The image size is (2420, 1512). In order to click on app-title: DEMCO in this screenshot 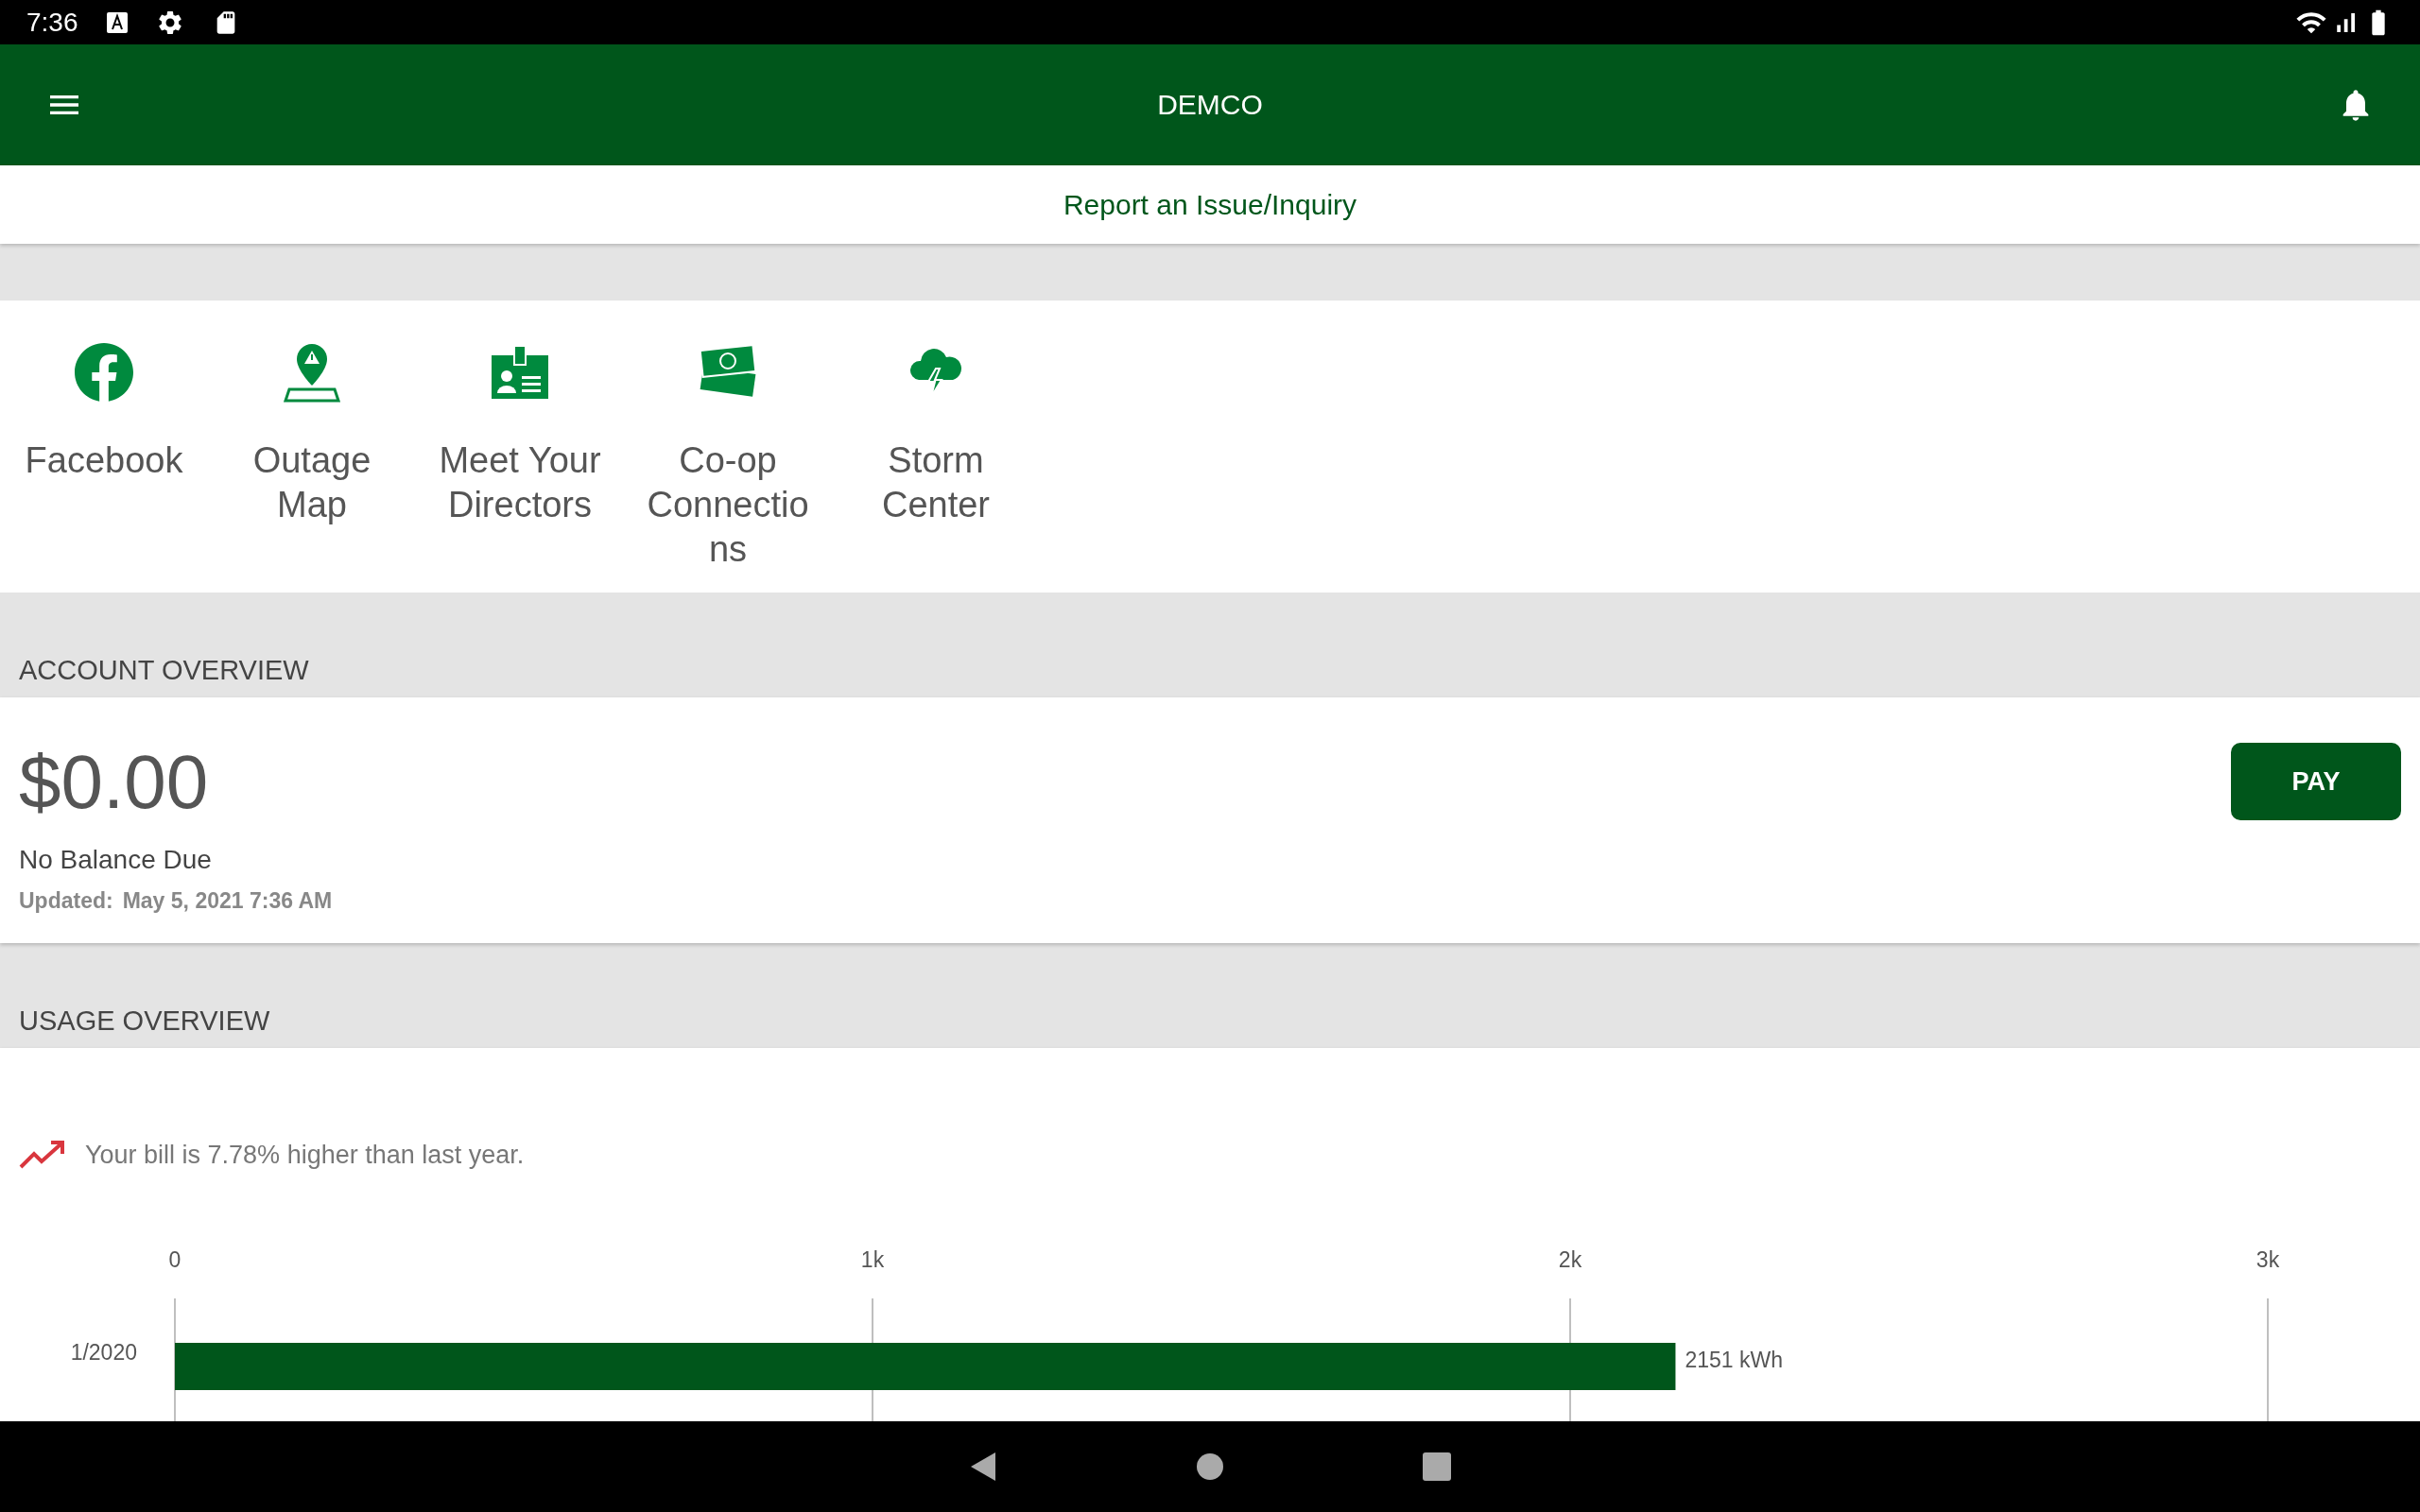, I will do `click(1210, 105)`.